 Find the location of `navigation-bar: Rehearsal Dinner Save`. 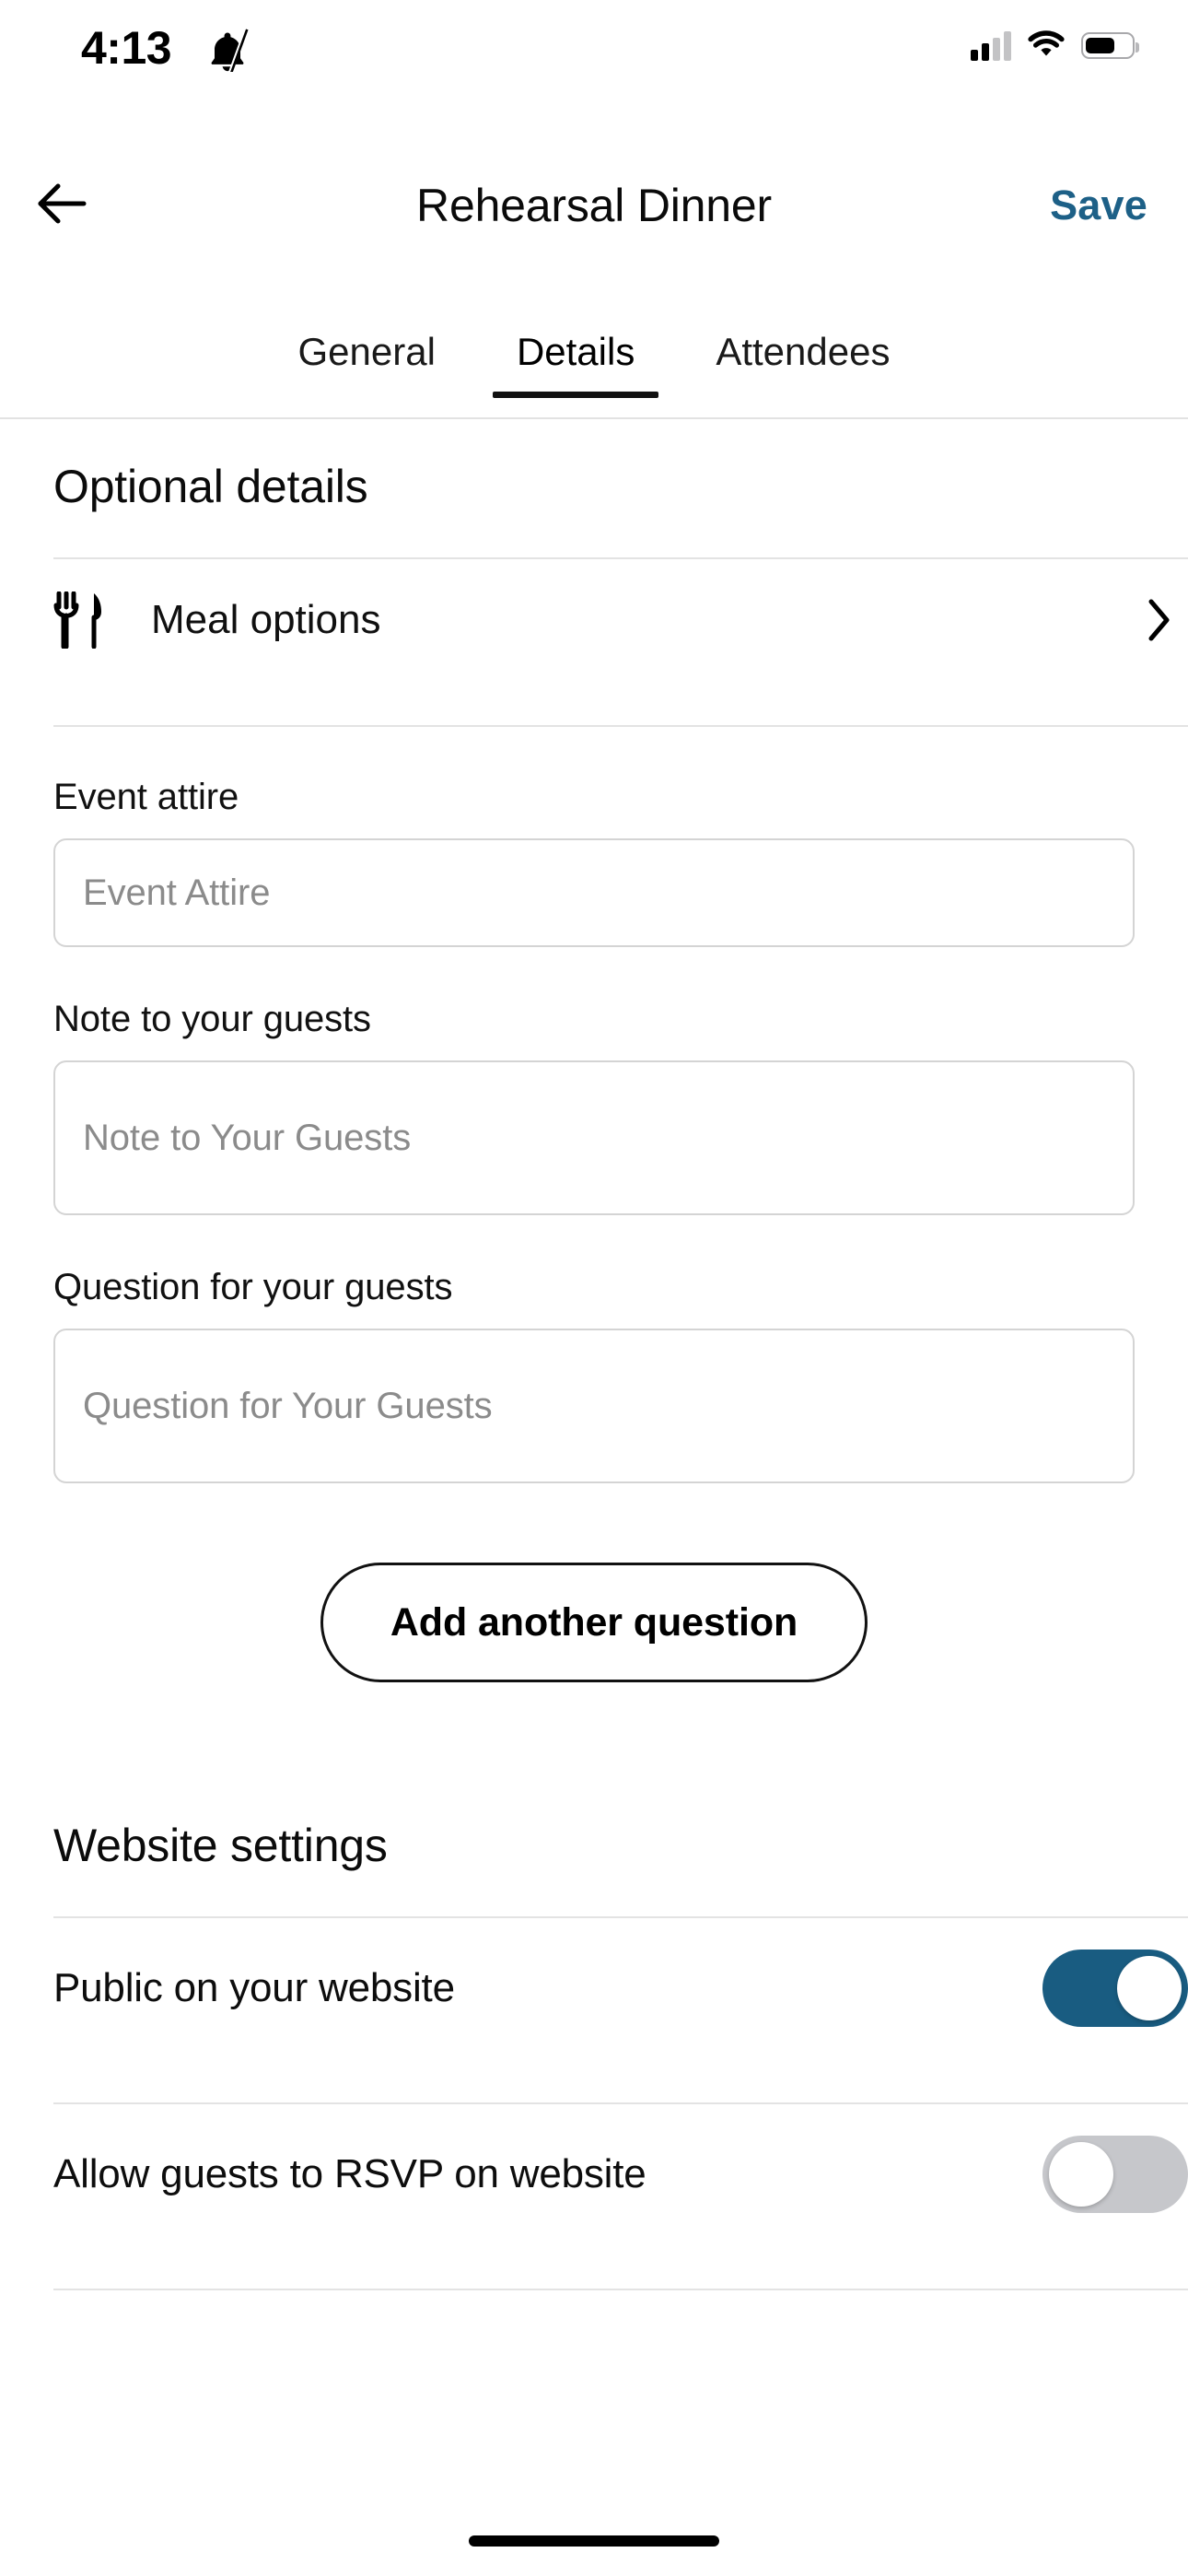

navigation-bar: Rehearsal Dinner Save is located at coordinates (594, 205).